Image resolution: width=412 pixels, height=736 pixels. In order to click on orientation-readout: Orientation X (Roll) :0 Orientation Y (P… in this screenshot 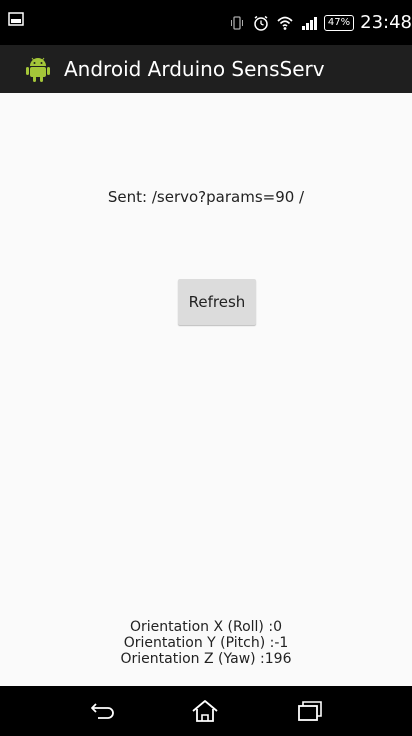, I will do `click(206, 643)`.